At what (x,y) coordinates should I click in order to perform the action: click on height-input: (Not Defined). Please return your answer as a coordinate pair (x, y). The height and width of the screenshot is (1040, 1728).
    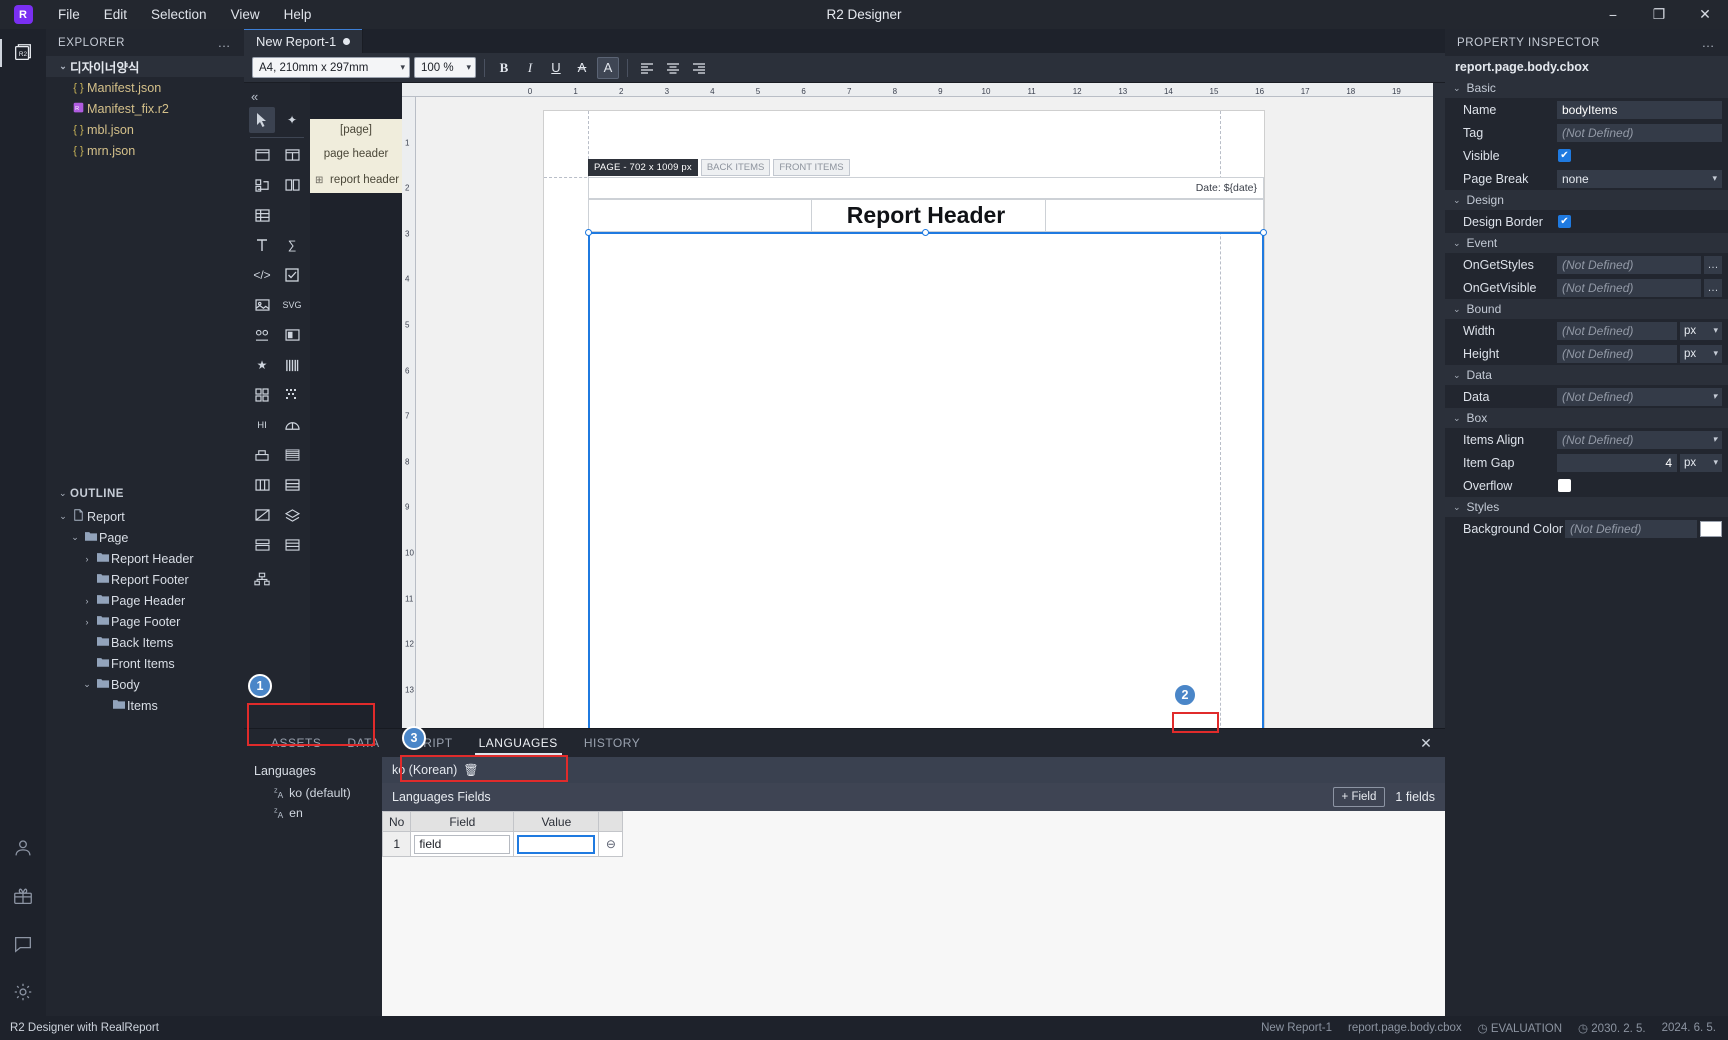
    Looking at the image, I should click on (1617, 353).